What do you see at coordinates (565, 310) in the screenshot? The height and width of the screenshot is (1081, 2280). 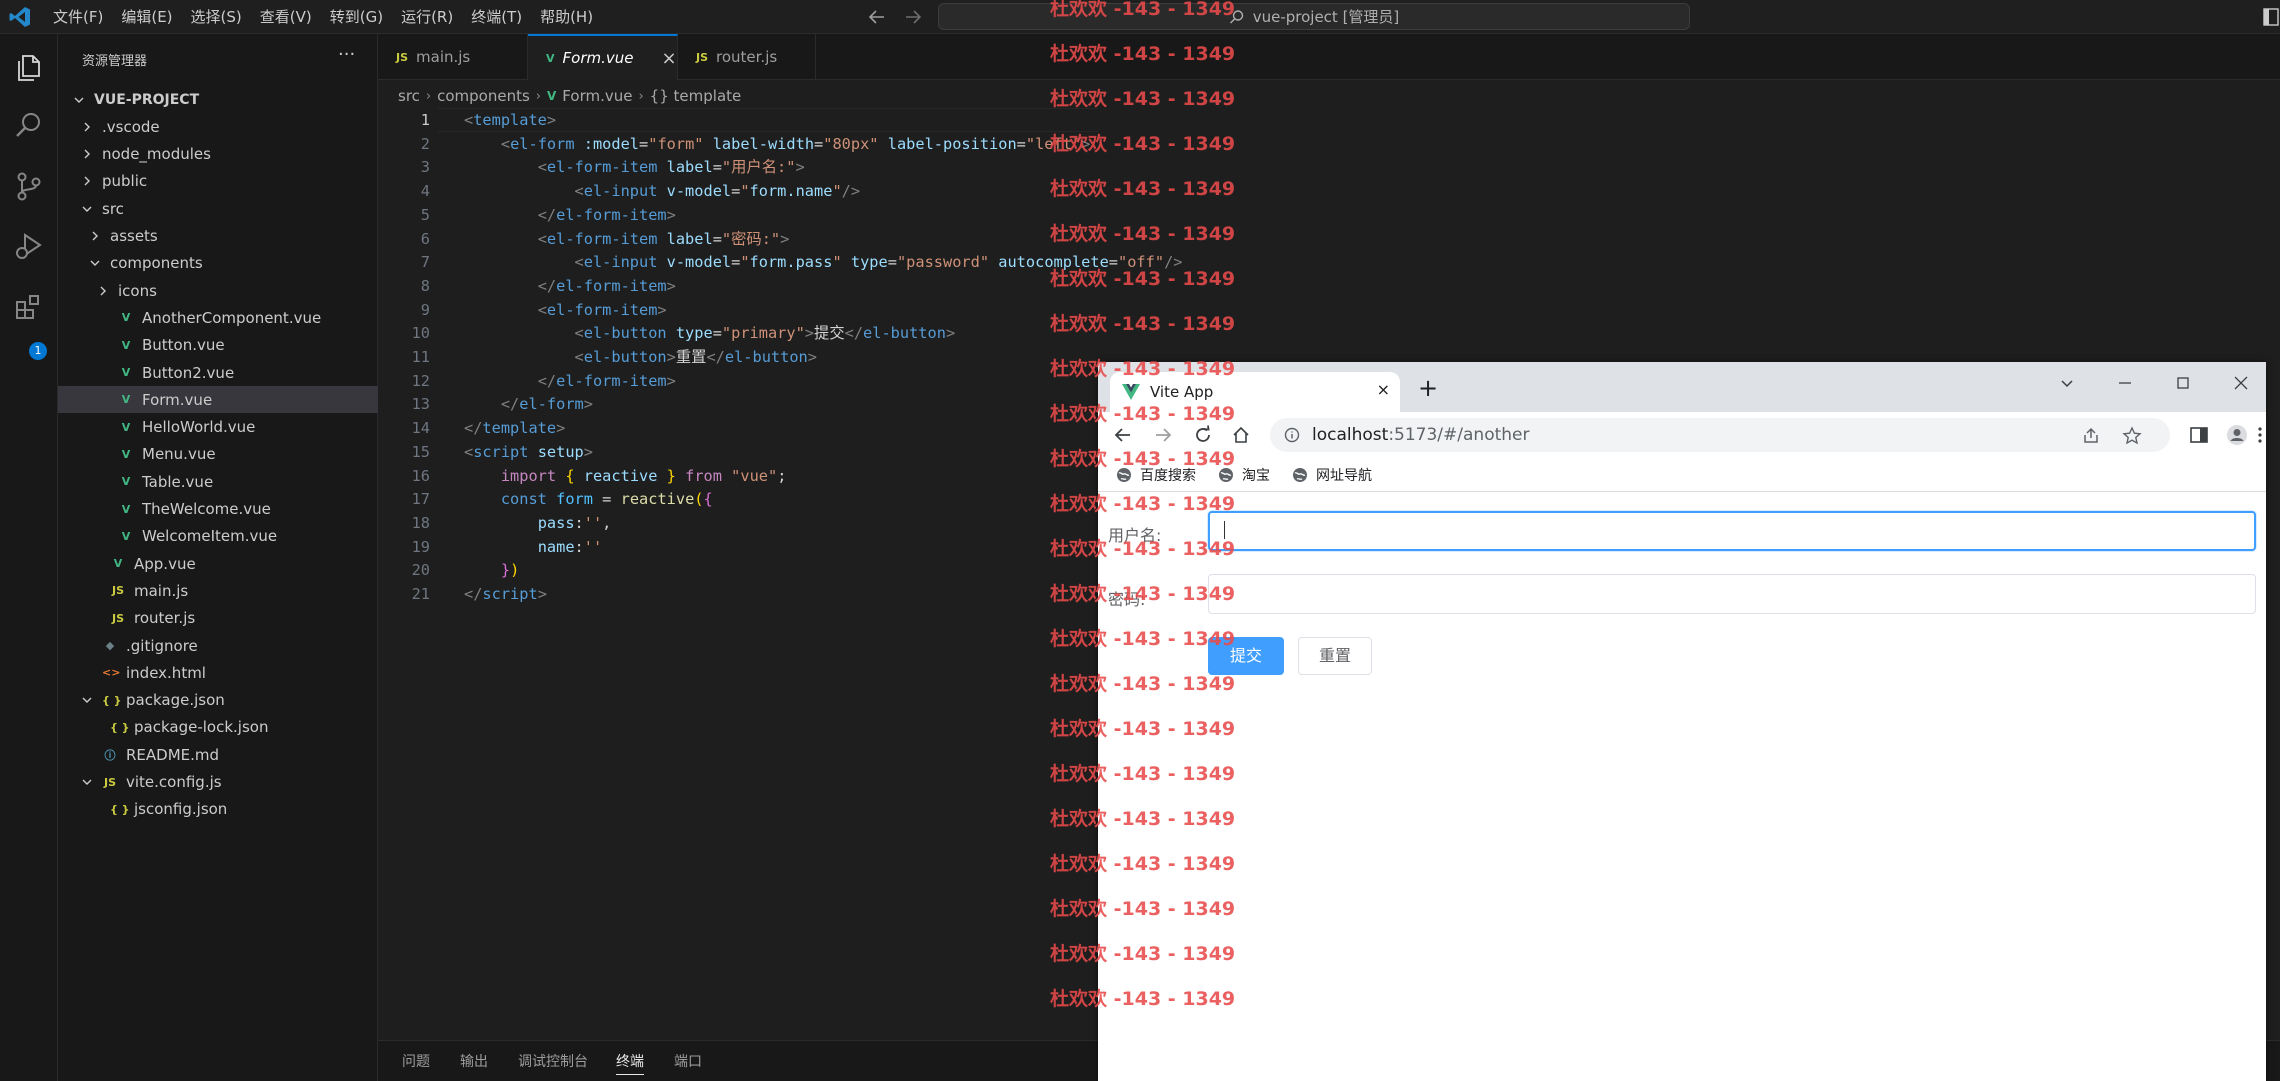 I see `code-text: <el-form-item>` at bounding box center [565, 310].